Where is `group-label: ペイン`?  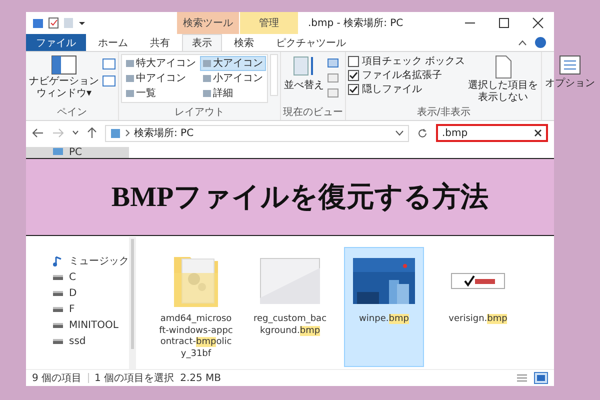
group-label: ペイン is located at coordinates (72, 113).